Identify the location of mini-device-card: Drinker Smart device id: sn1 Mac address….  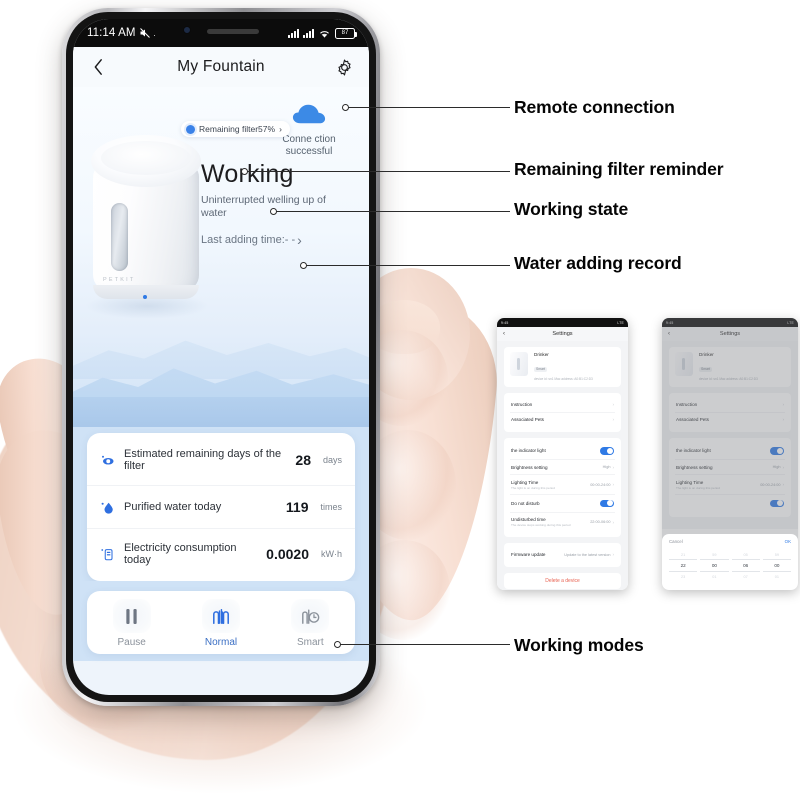
(562, 367).